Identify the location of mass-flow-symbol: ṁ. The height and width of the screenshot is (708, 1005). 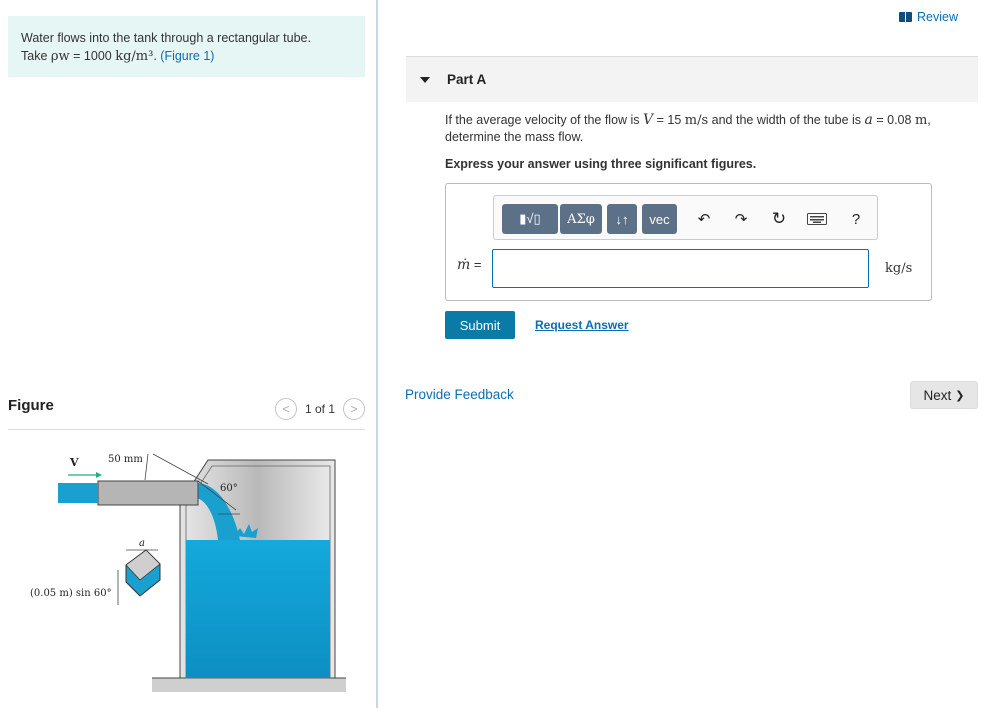
(464, 265).